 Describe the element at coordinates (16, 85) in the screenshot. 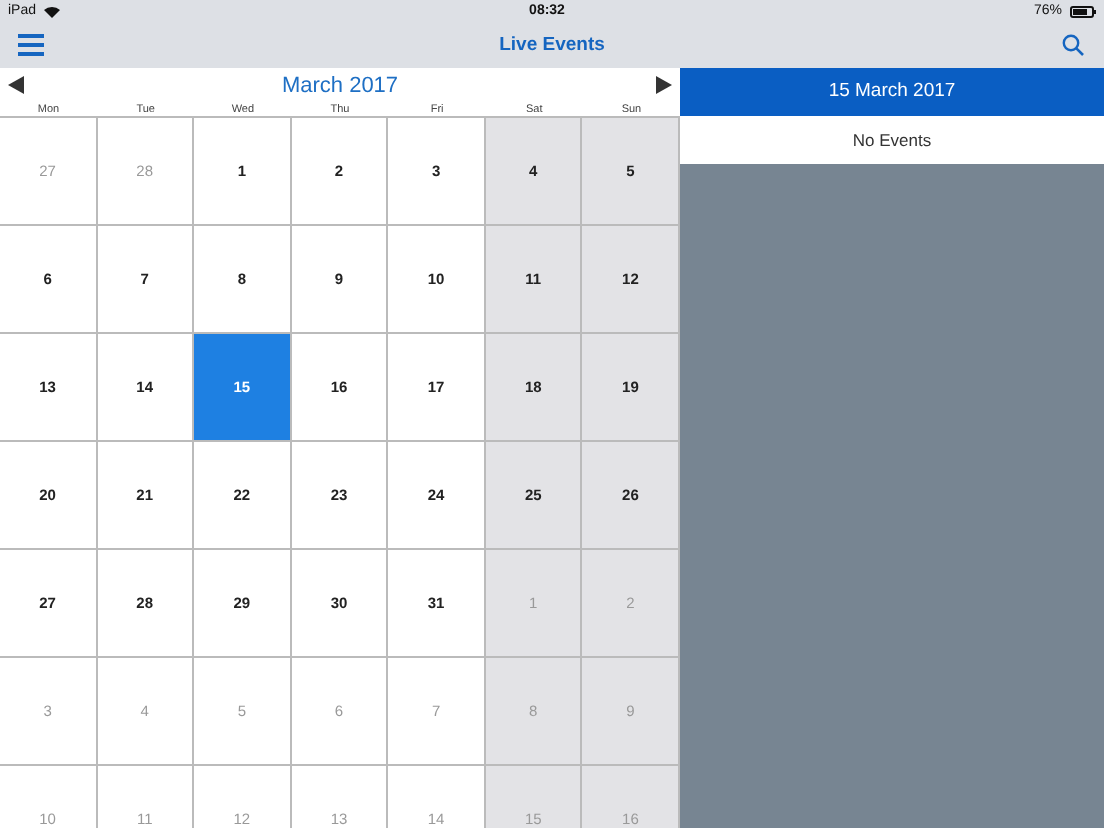

I see `previous-month-button` at that location.